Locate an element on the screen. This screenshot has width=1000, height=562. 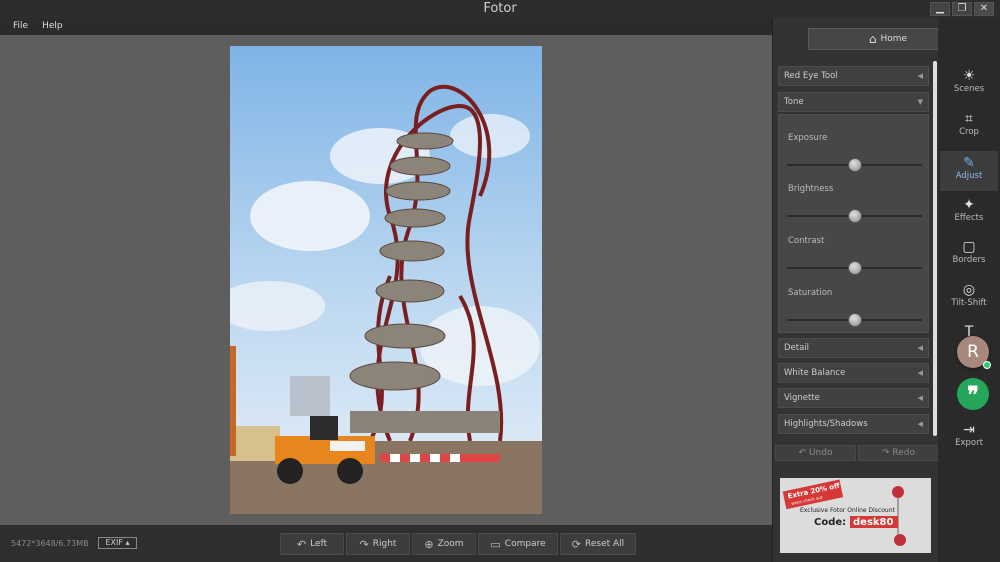
sidebar-item-crop: ⌗ Crop is located at coordinates (969, 127).